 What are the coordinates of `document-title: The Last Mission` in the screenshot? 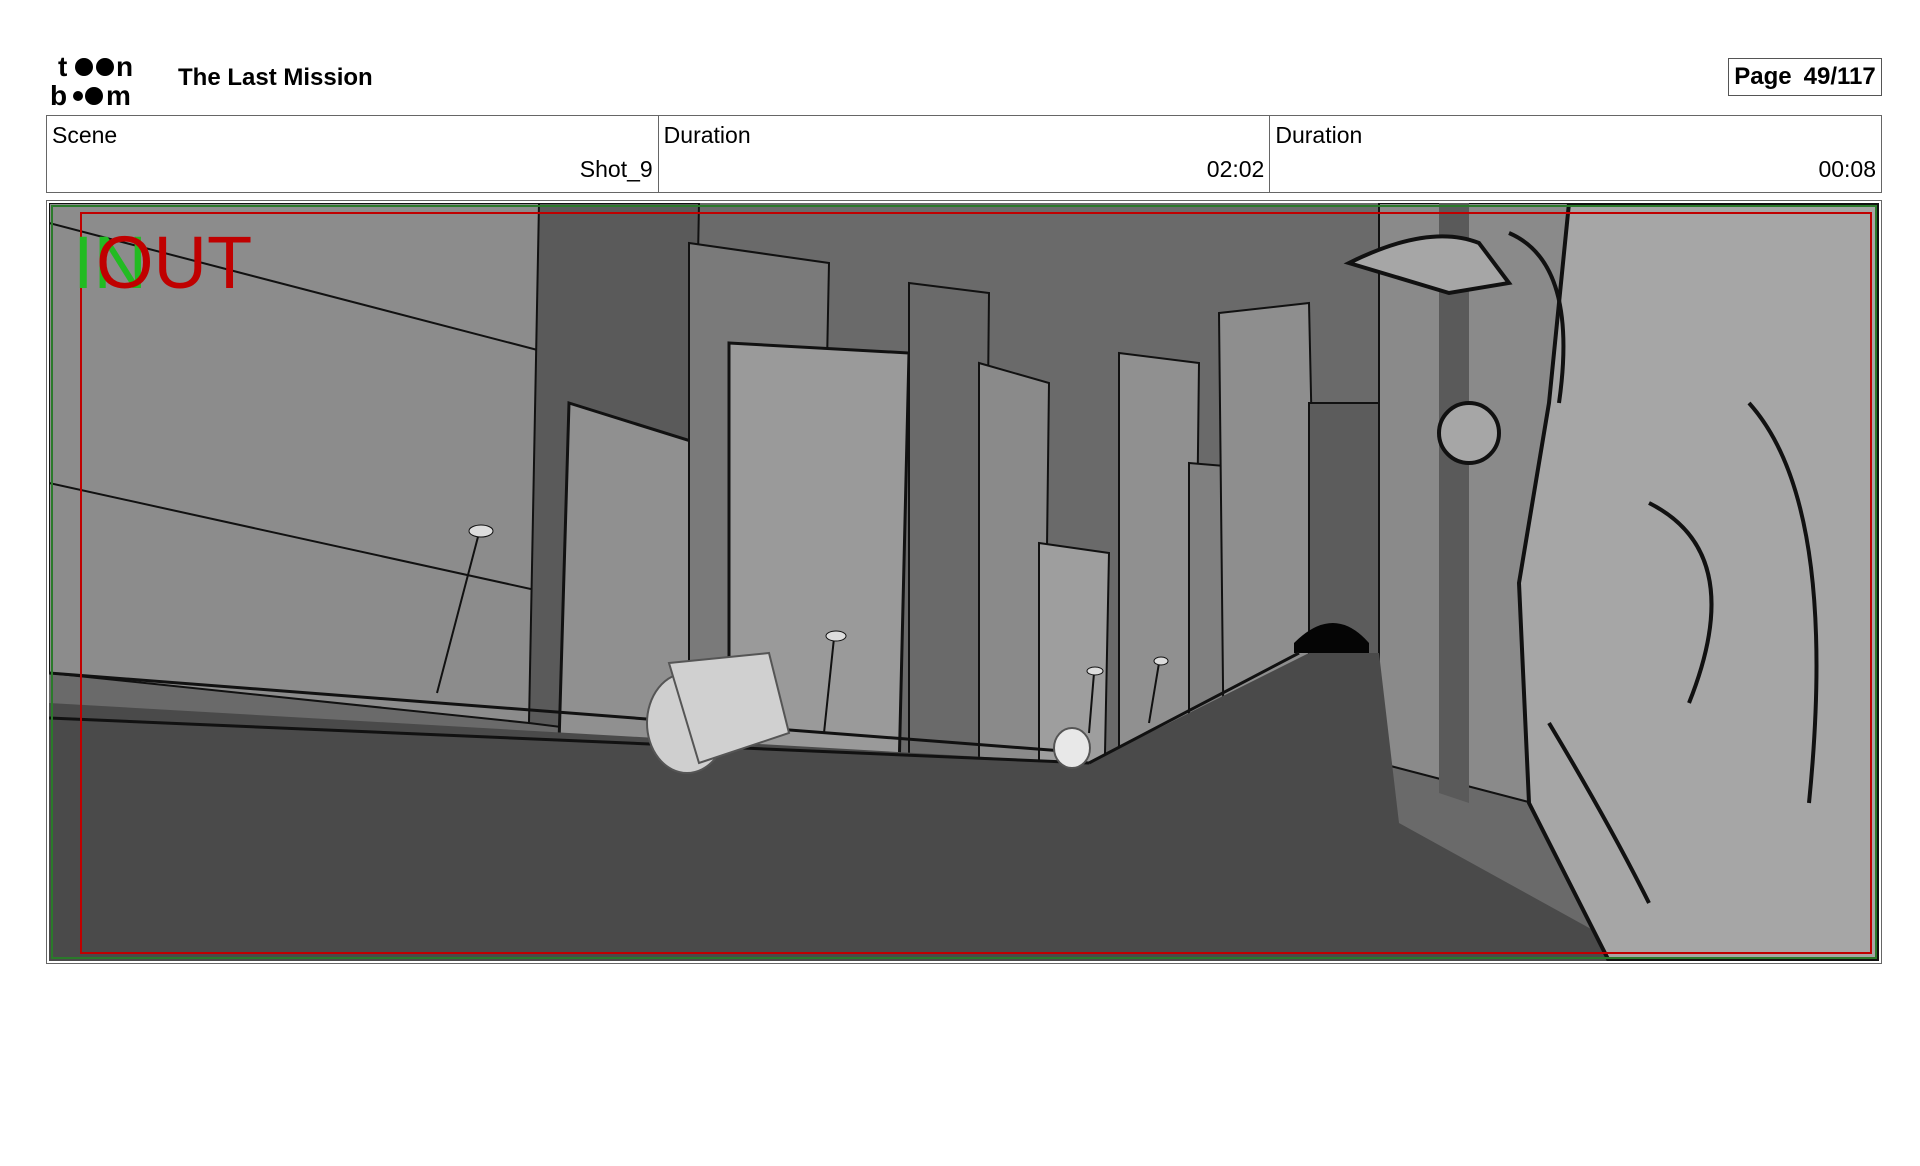 It's located at (275, 77).